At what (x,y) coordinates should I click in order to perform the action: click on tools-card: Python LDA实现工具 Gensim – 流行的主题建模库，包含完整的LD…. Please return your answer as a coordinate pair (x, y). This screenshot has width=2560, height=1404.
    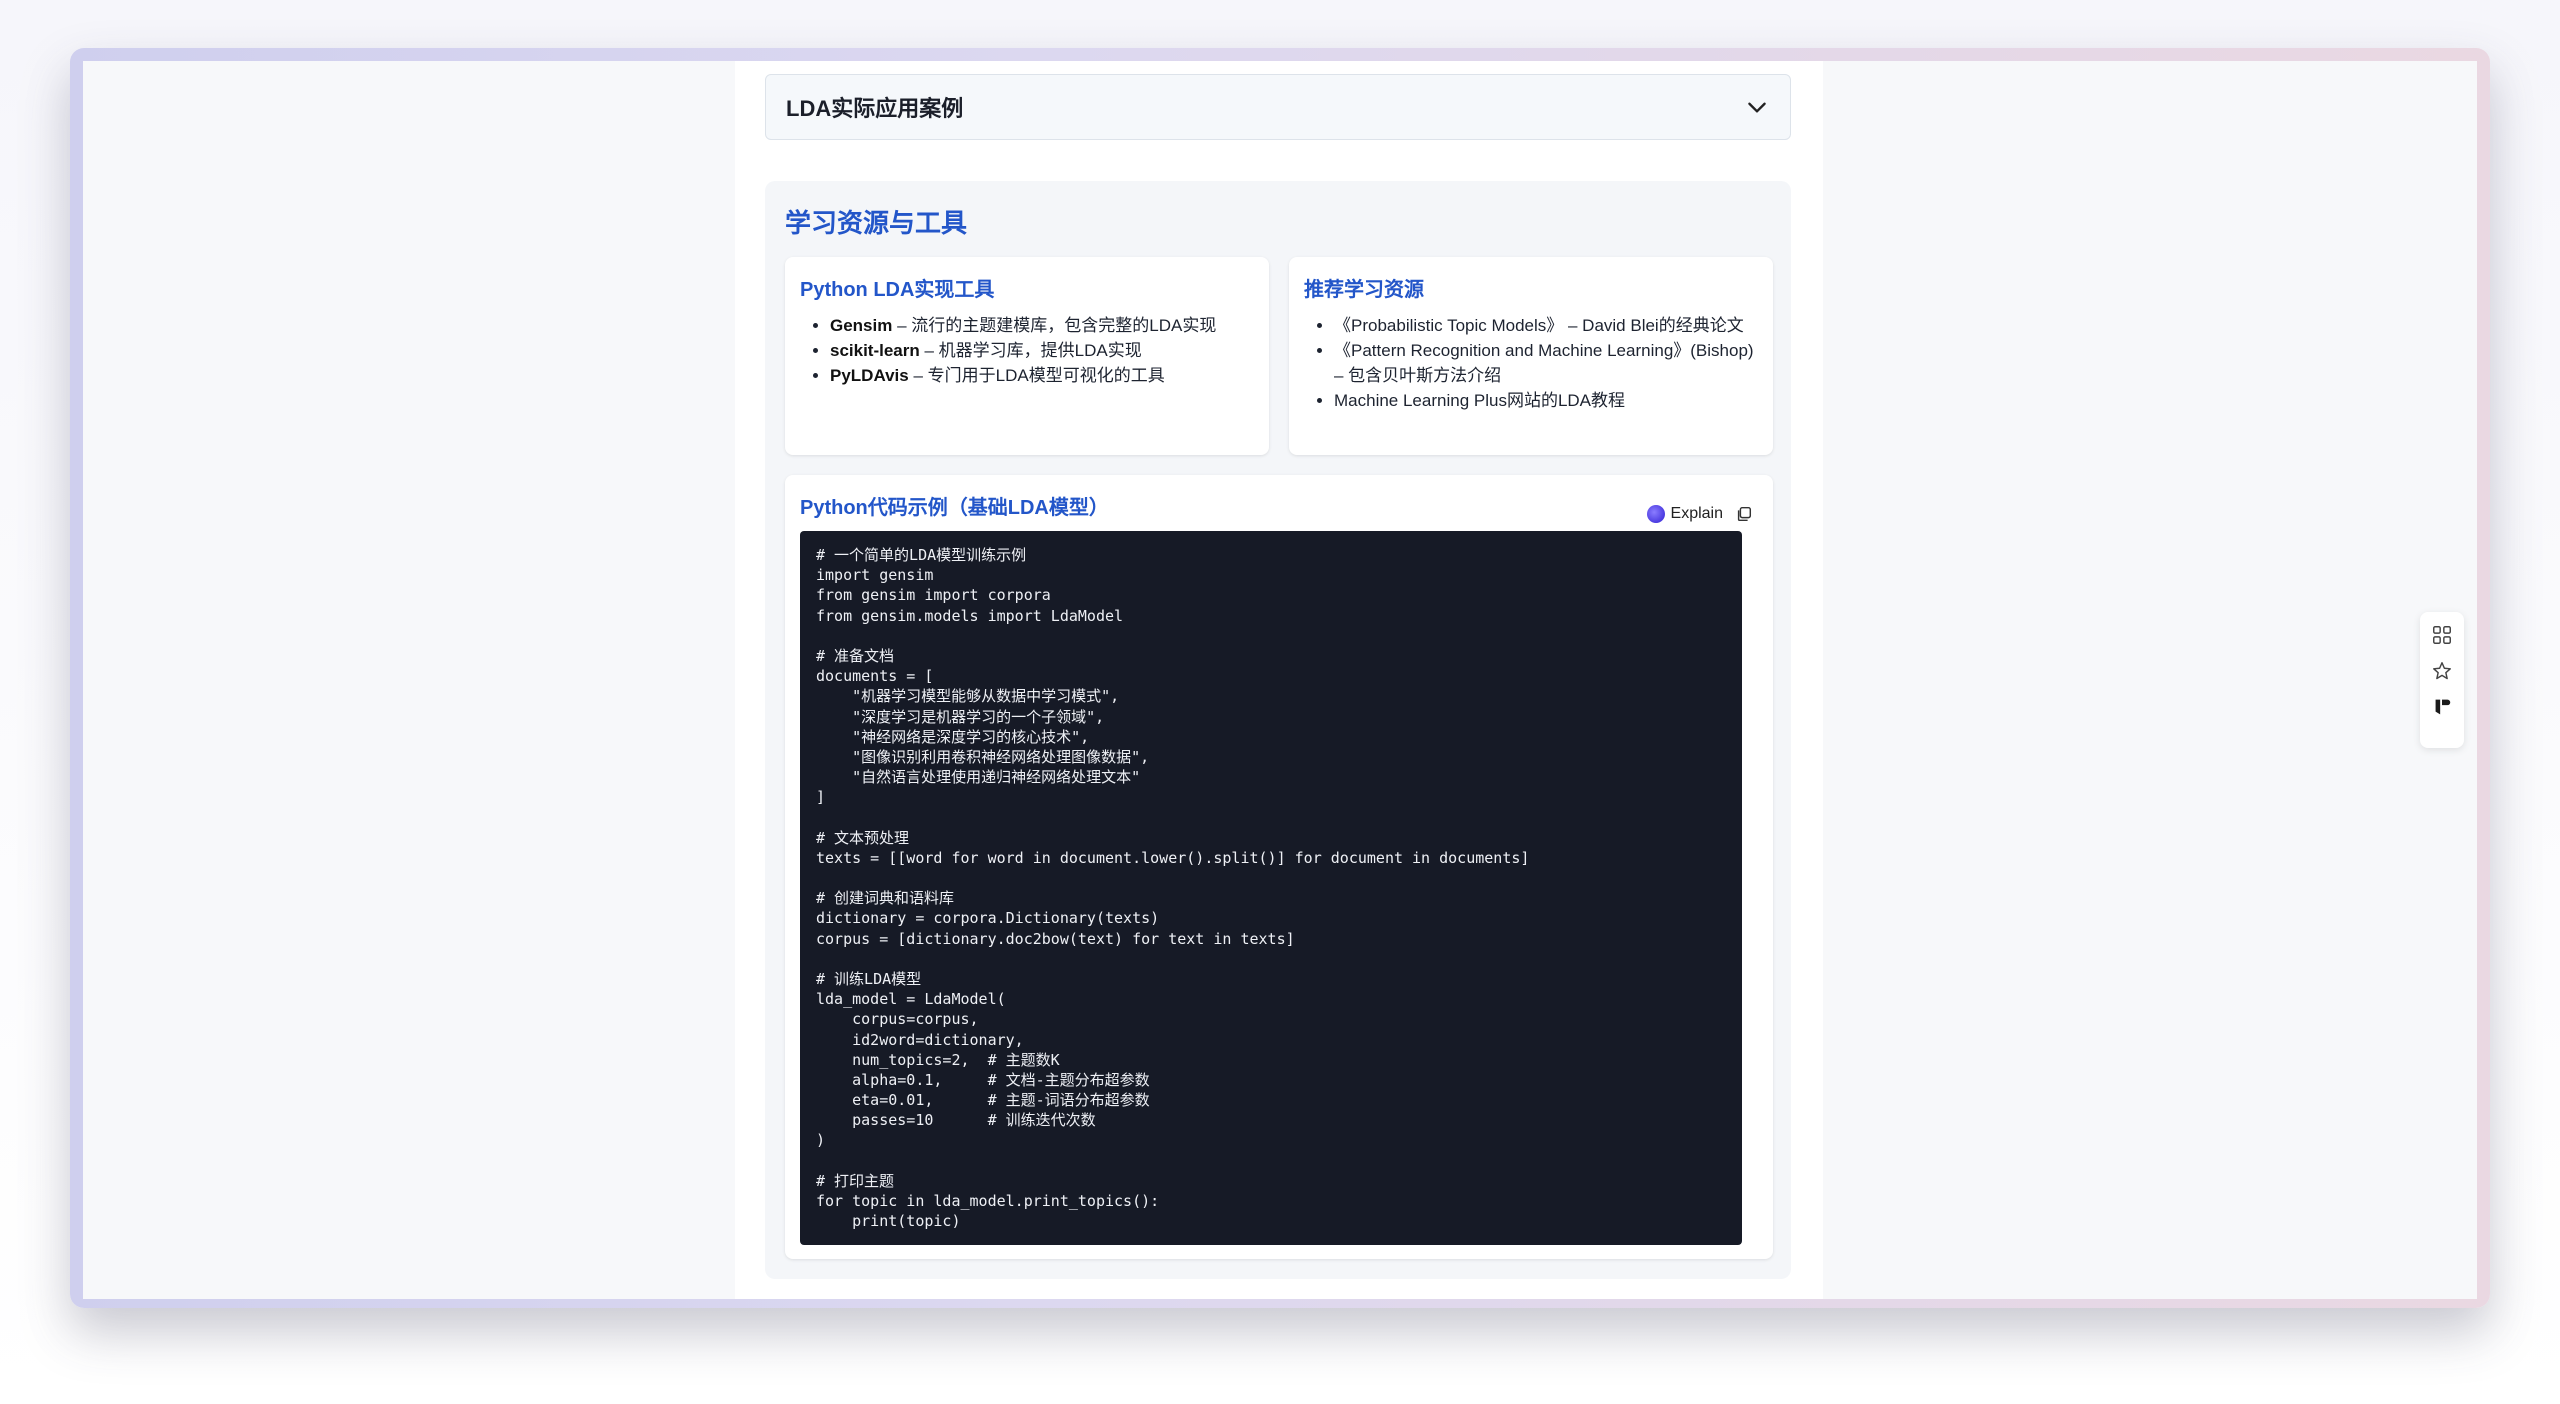
    Looking at the image, I should click on (1027, 356).